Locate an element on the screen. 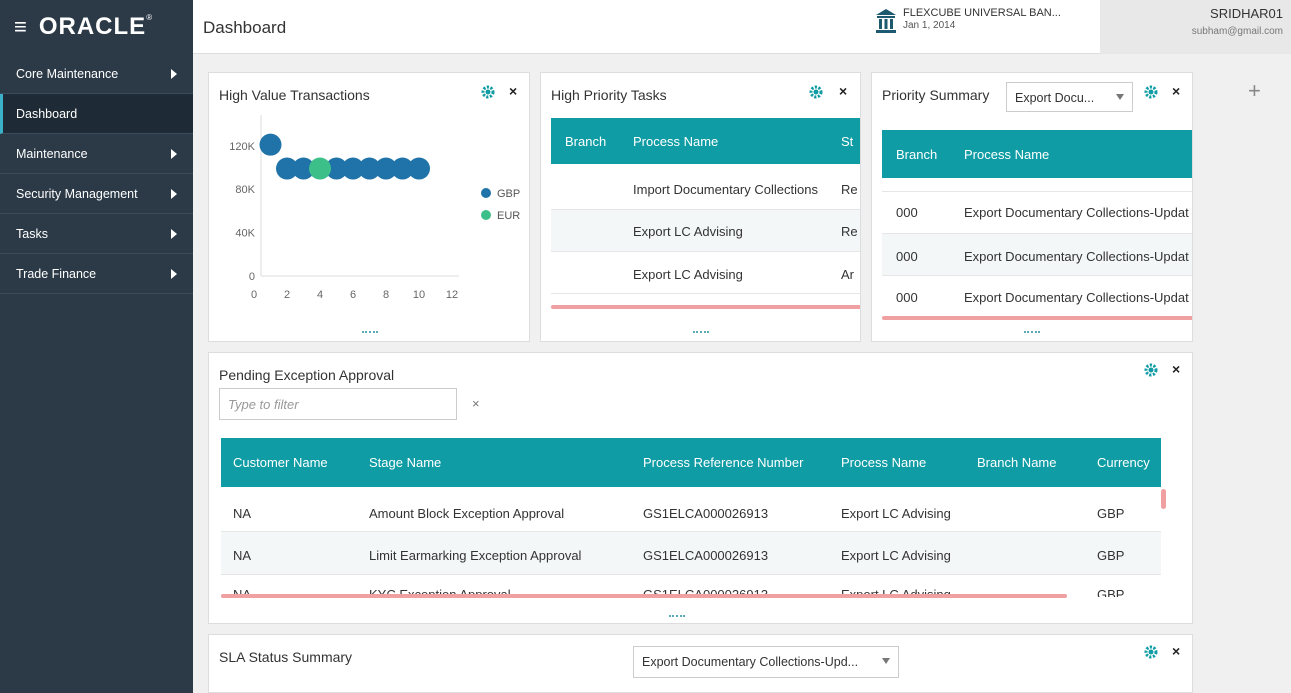  table-header: Branch Process Name St is located at coordinates (705, 141).